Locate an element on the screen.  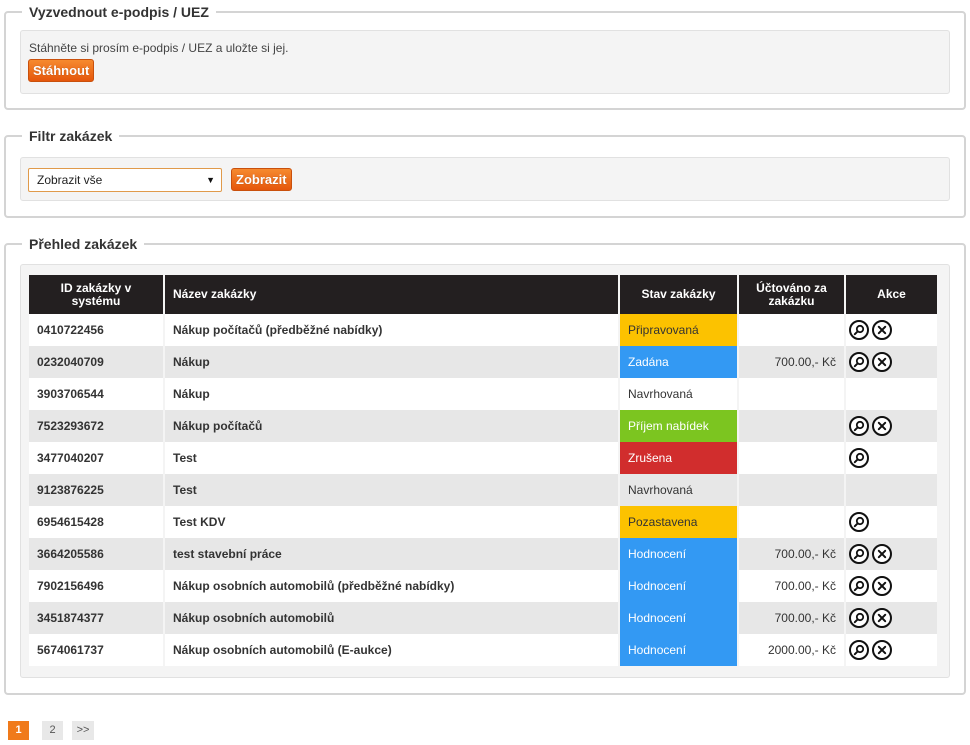
order-name-cell: Nákup počítačů (předběžné nabídky) is located at coordinates (391, 330).